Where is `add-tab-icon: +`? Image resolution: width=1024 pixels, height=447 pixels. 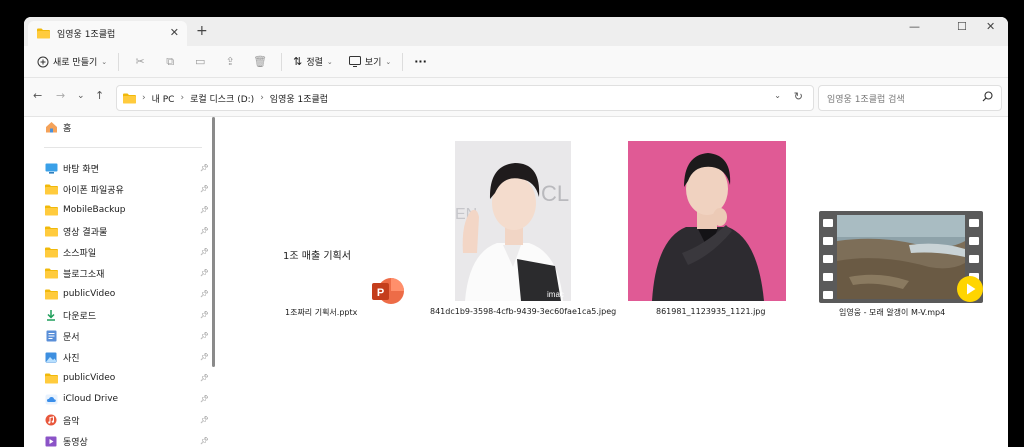 add-tab-icon: + is located at coordinates (202, 31).